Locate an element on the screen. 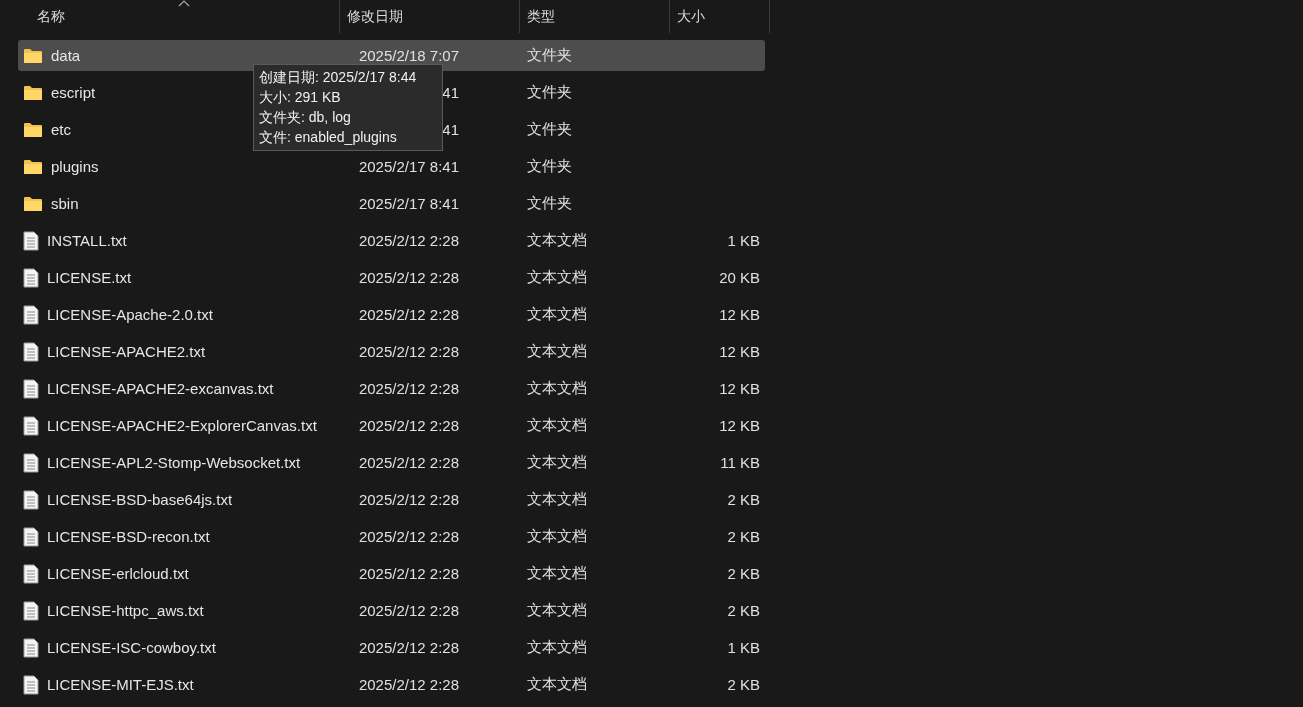 The width and height of the screenshot is (1303, 707). column-header: 名称 is located at coordinates (170, 16).